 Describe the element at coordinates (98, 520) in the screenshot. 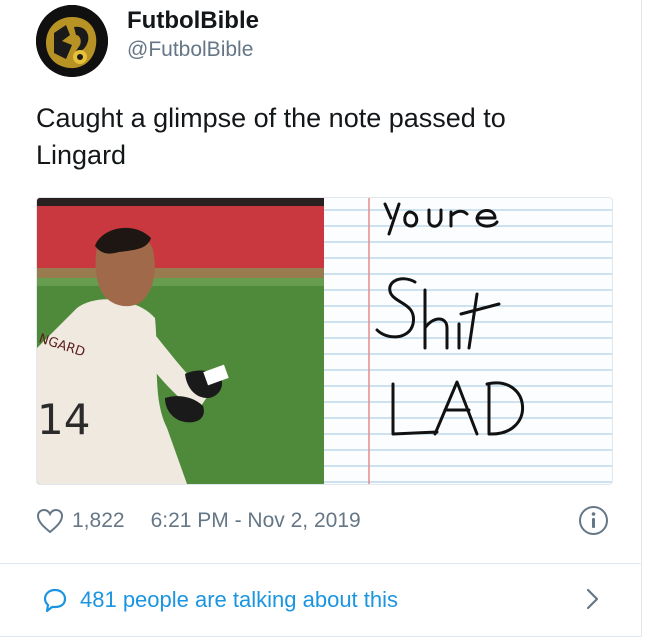

I see `like-count: 1,822` at that location.